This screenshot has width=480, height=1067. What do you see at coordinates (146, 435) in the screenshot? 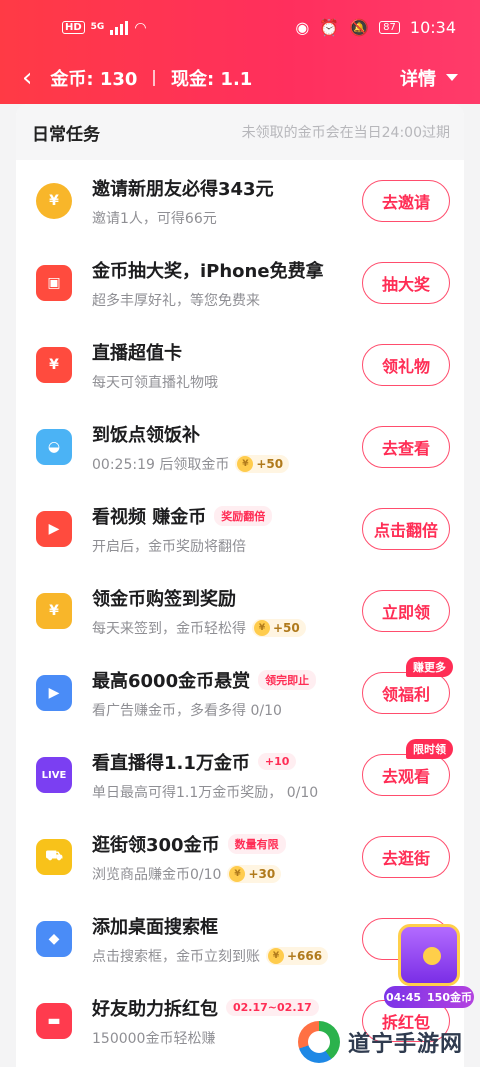
I see `task-title: 到饭点领饭补` at bounding box center [146, 435].